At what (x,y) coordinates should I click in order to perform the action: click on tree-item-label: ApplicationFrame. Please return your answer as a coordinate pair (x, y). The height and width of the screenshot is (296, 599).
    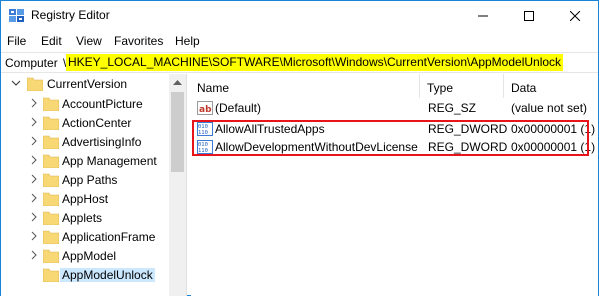
    Looking at the image, I should click on (109, 237).